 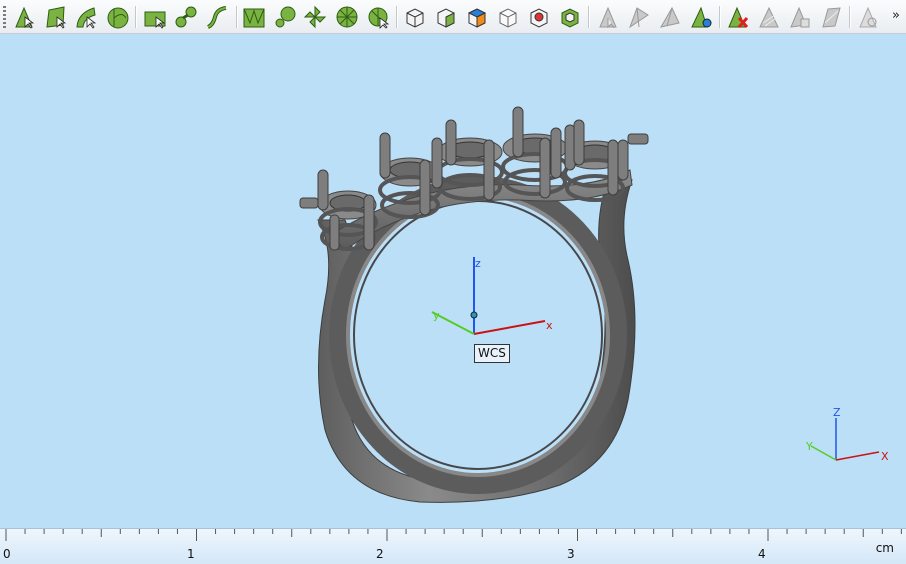 What do you see at coordinates (453, 546) in the screenshot?
I see `ruler: 0 1 2 3 4 cm` at bounding box center [453, 546].